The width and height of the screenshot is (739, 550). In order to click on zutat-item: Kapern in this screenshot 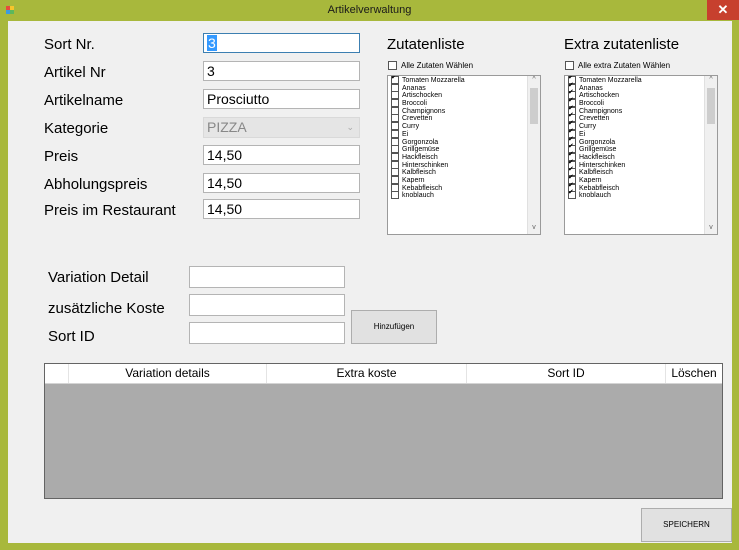, I will do `click(464, 179)`.